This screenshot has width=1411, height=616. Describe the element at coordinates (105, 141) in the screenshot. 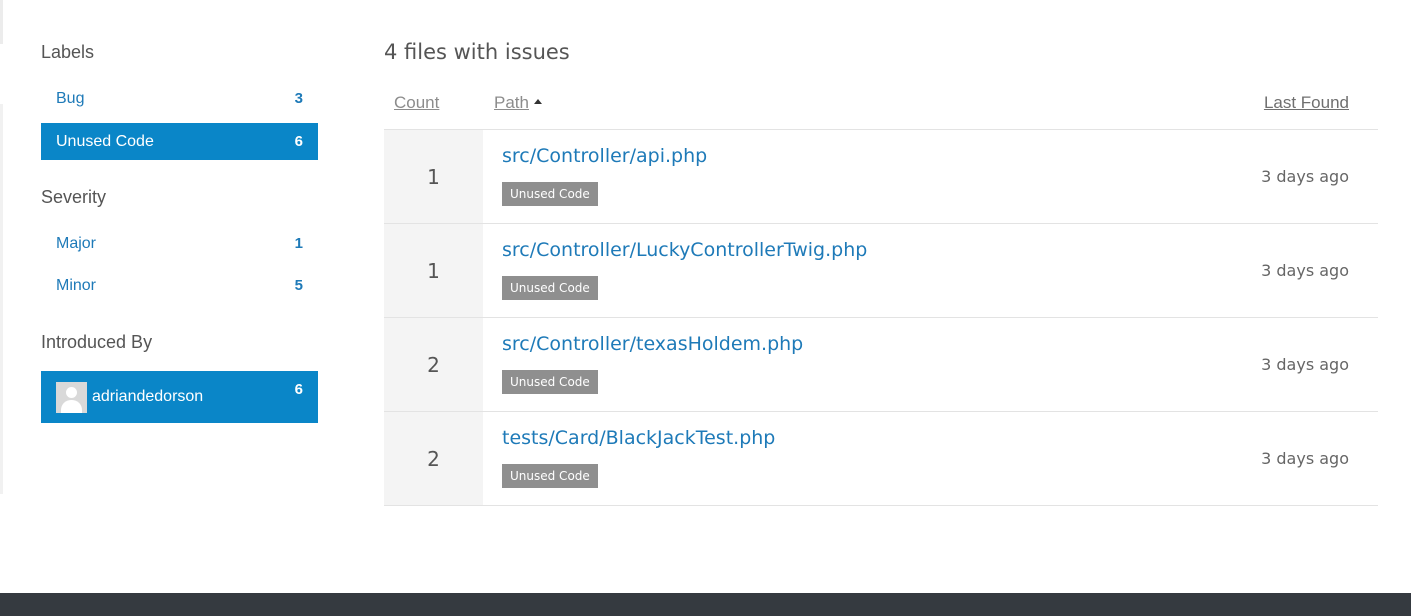

I see `filter-label: Unused Code` at that location.